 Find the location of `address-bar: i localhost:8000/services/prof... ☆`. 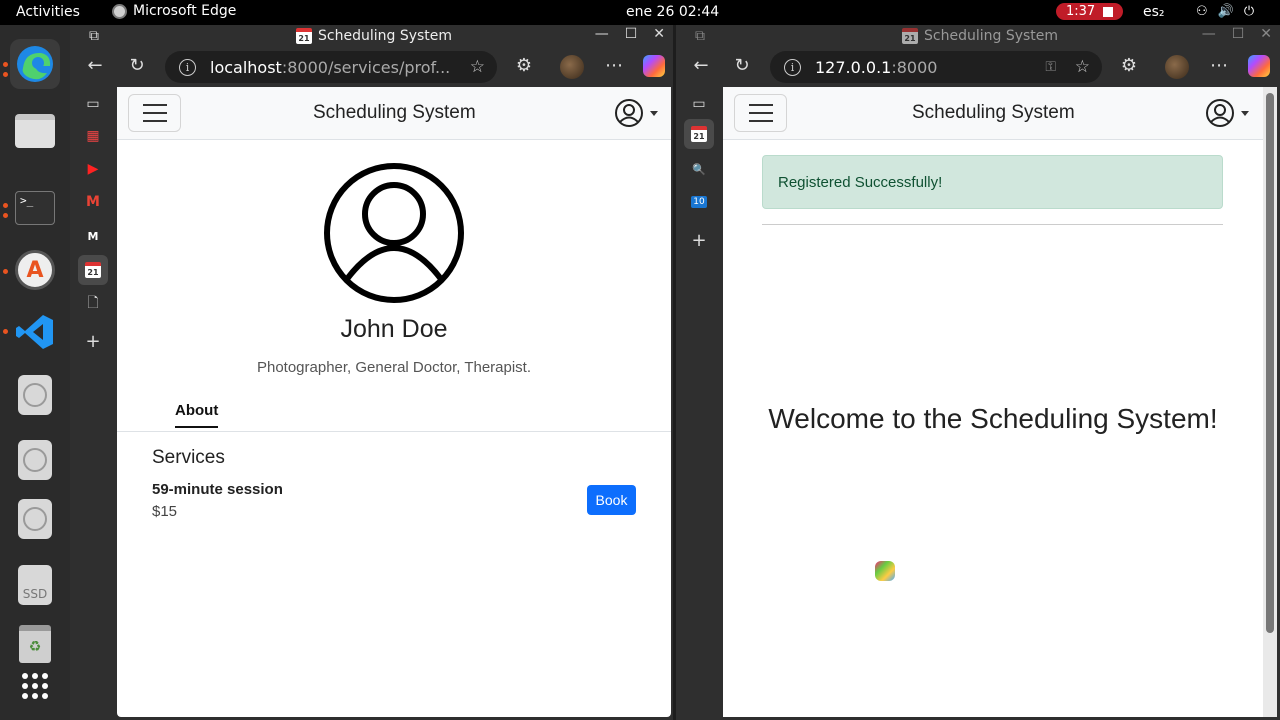

address-bar: i localhost:8000/services/prof... ☆ is located at coordinates (331, 67).